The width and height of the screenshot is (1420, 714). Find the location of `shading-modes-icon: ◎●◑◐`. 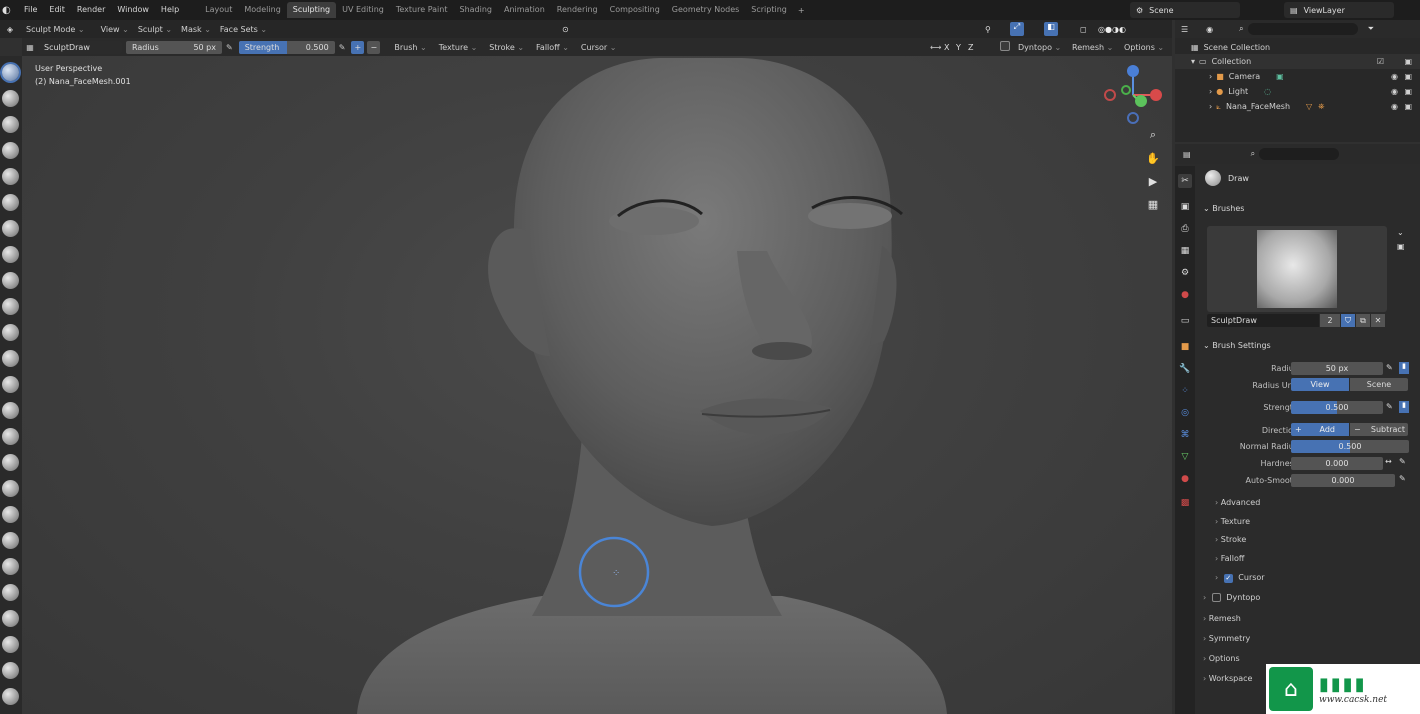

shading-modes-icon: ◎●◑◐ is located at coordinates (1112, 29).